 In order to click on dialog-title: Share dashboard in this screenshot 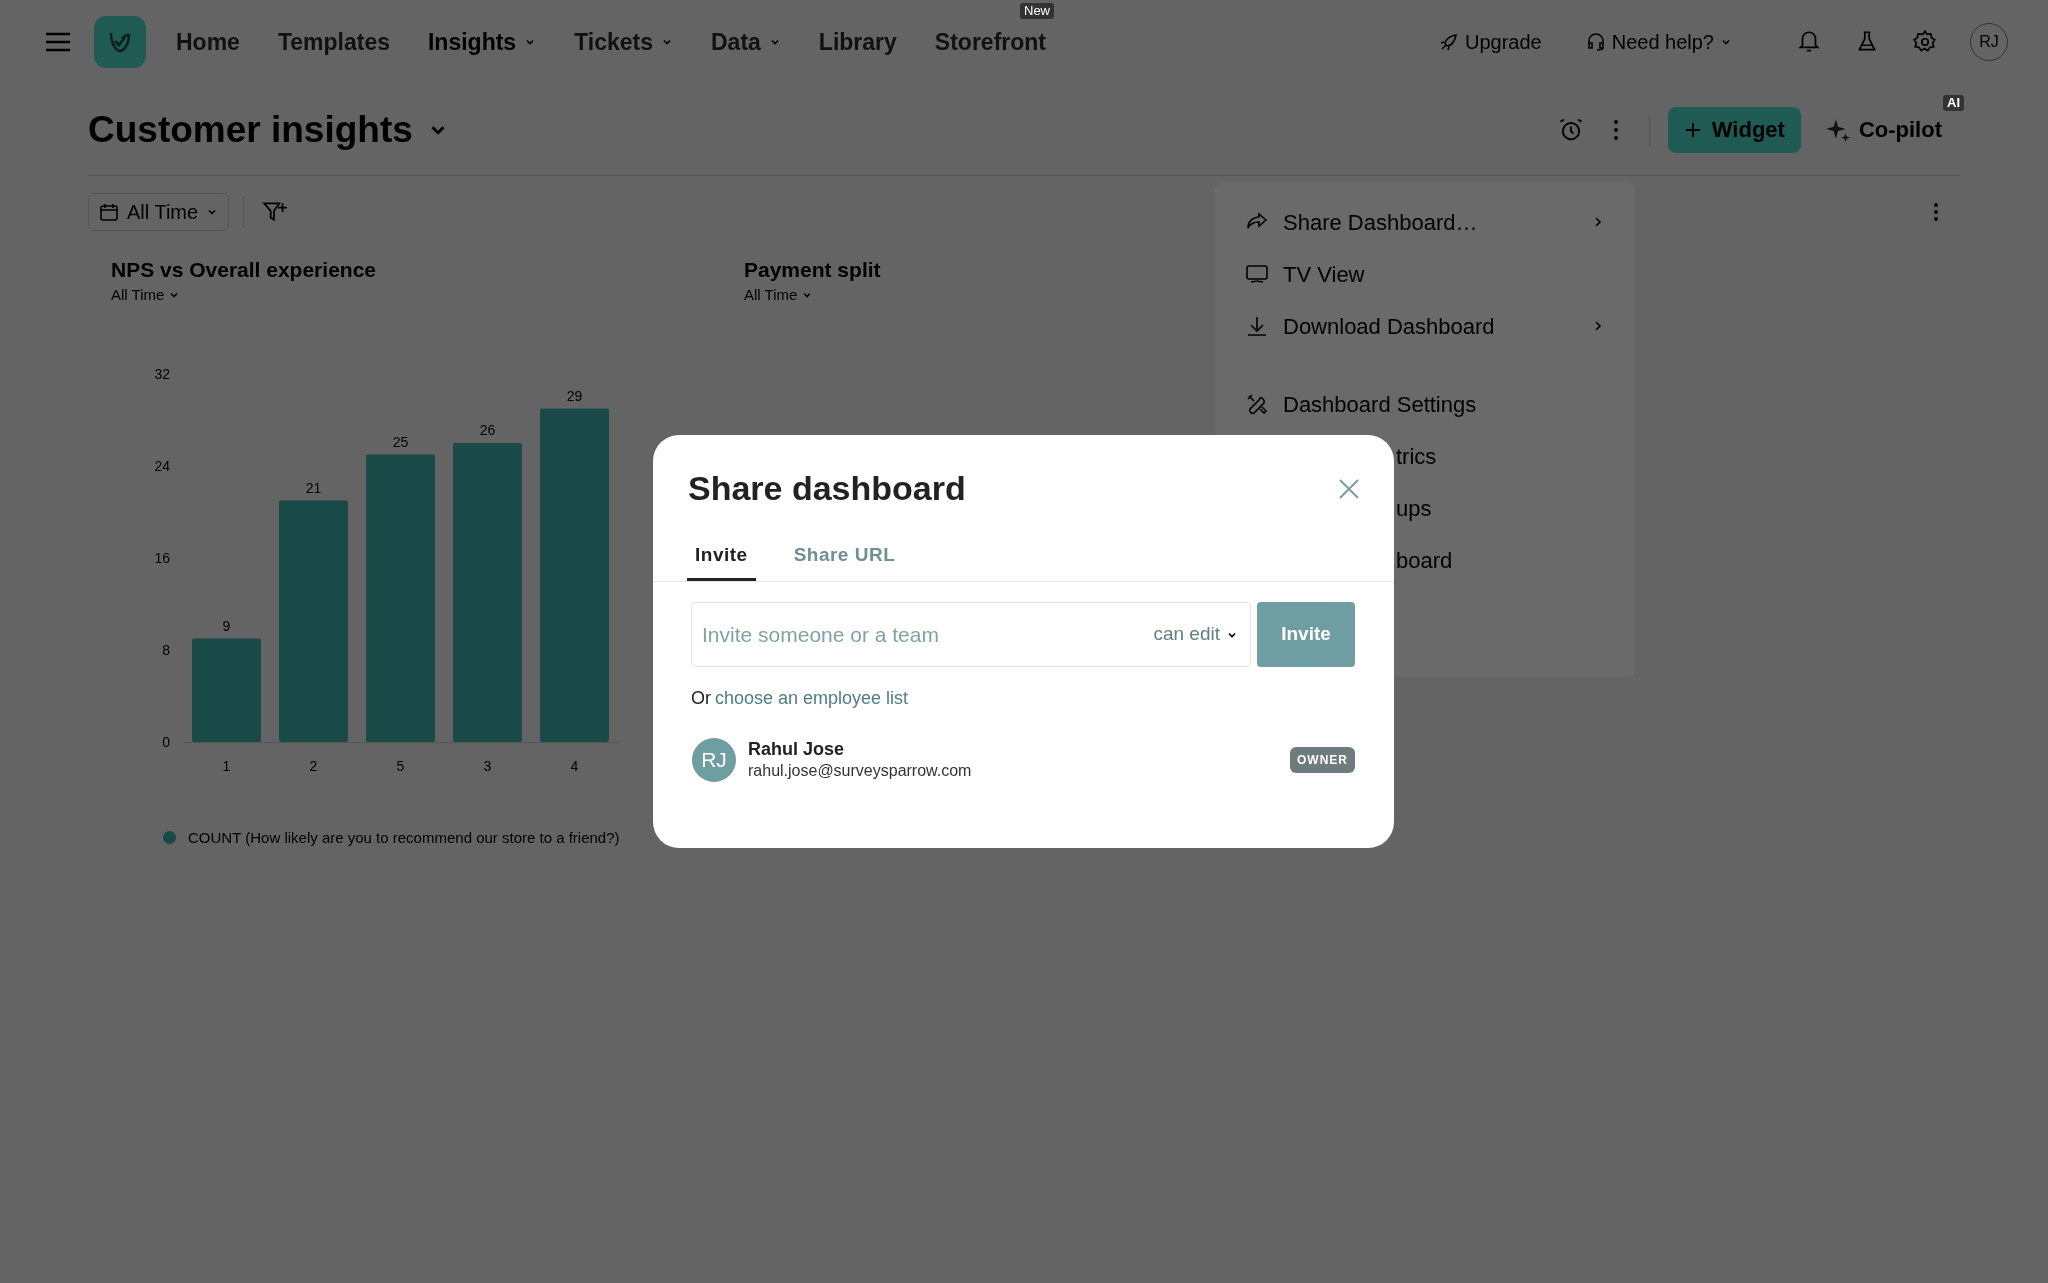, I will do `click(827, 488)`.